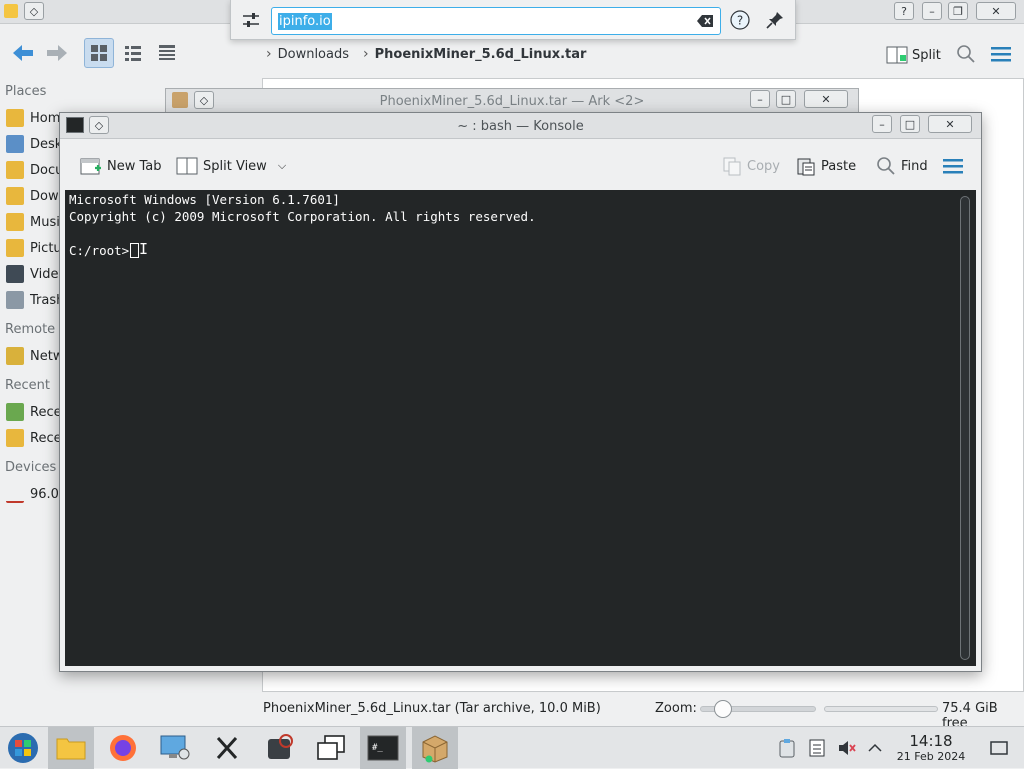  I want to click on terminal-icon: #_, so click(383, 748).